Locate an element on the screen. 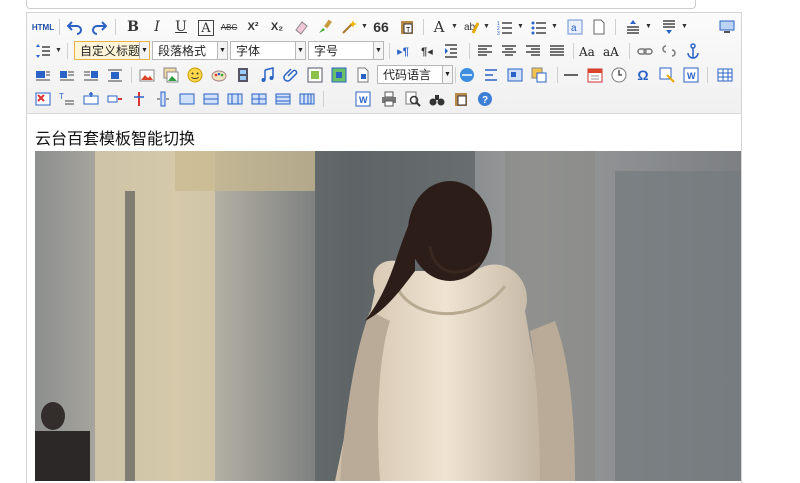 The height and width of the screenshot is (483, 800). auto-format-dropdown-arrow: ▼ is located at coordinates (364, 26).